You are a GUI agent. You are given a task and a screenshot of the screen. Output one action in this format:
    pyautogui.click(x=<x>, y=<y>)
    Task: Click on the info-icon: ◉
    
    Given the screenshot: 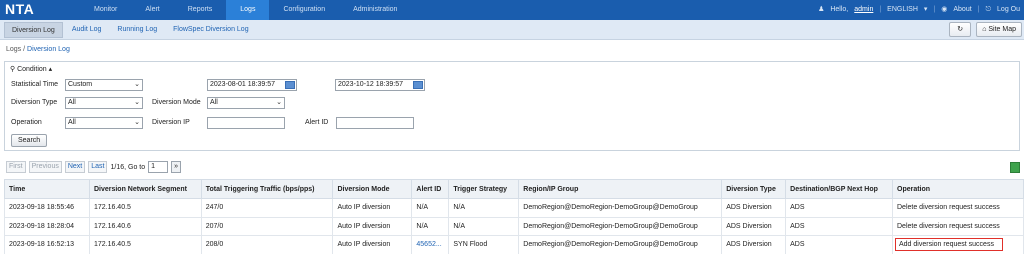 What is the action you would take?
    pyautogui.click(x=944, y=9)
    